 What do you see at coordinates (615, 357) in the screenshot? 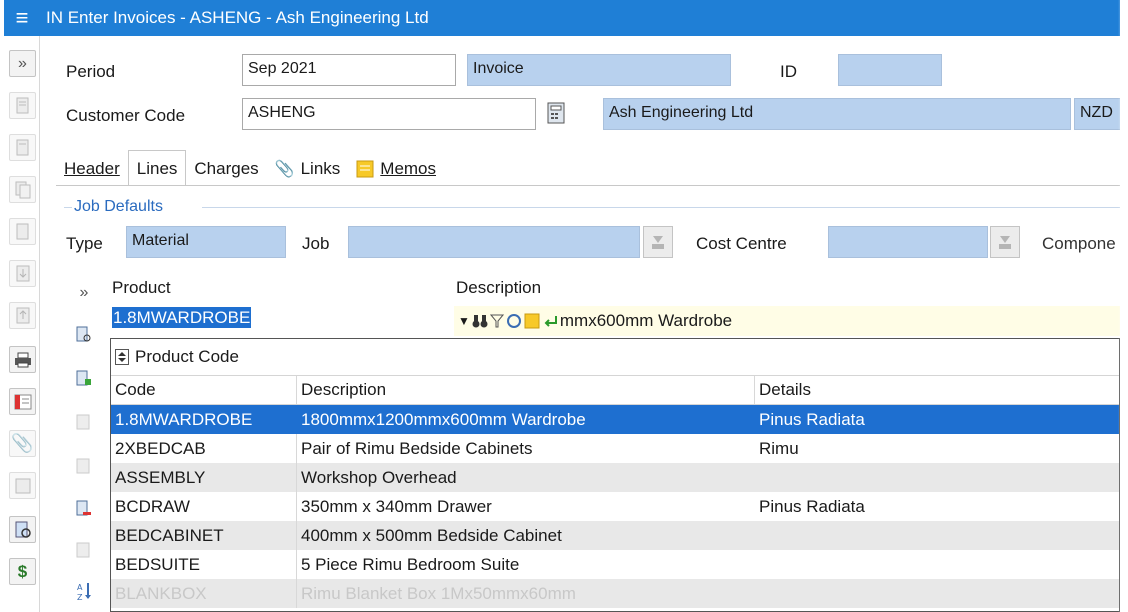
I see `dropdown-sort-header: Product Code` at bounding box center [615, 357].